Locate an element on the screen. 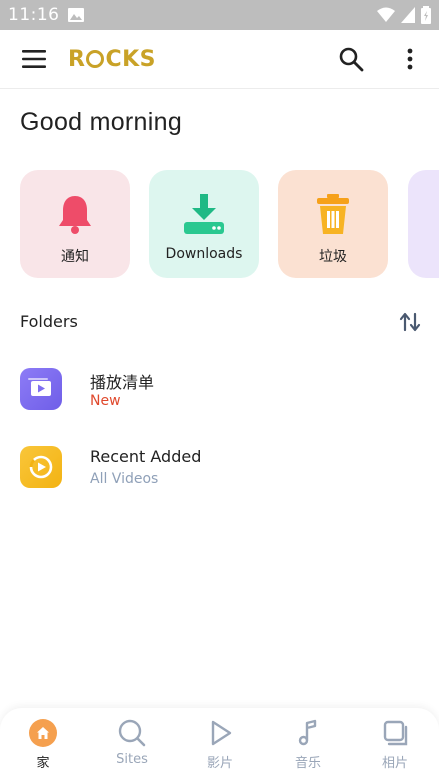 Image resolution: width=439 pixels, height=780 pixels. recent-video-icon is located at coordinates (41, 467).